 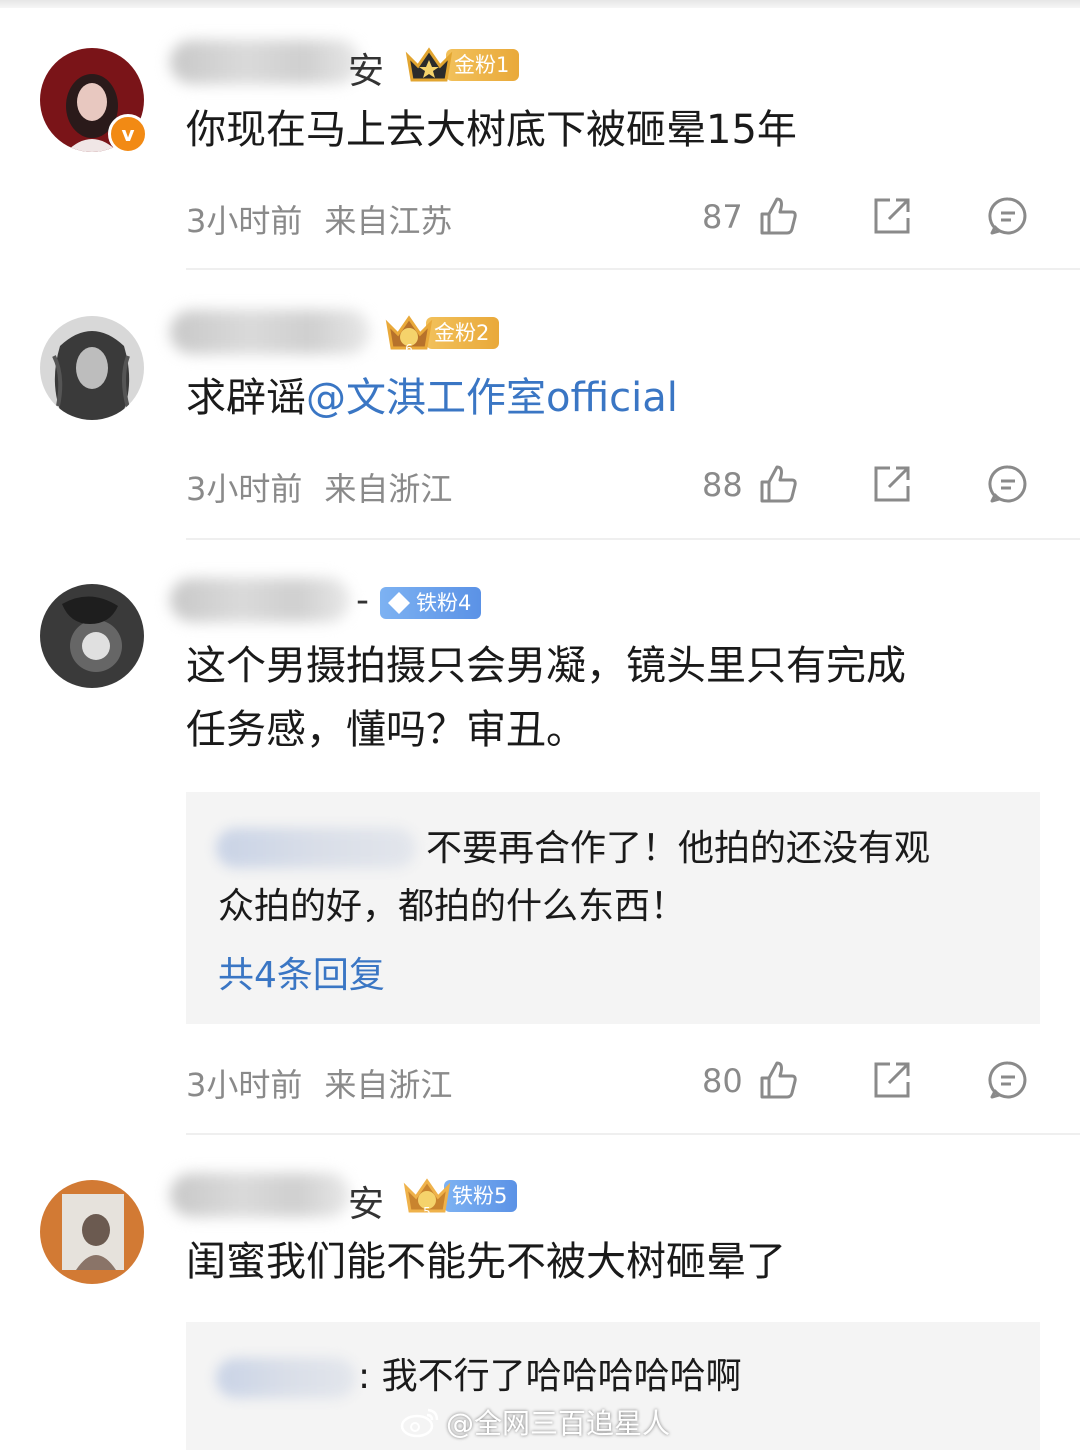 What do you see at coordinates (388, 221) in the screenshot?
I see `comment-location: 来自江苏` at bounding box center [388, 221].